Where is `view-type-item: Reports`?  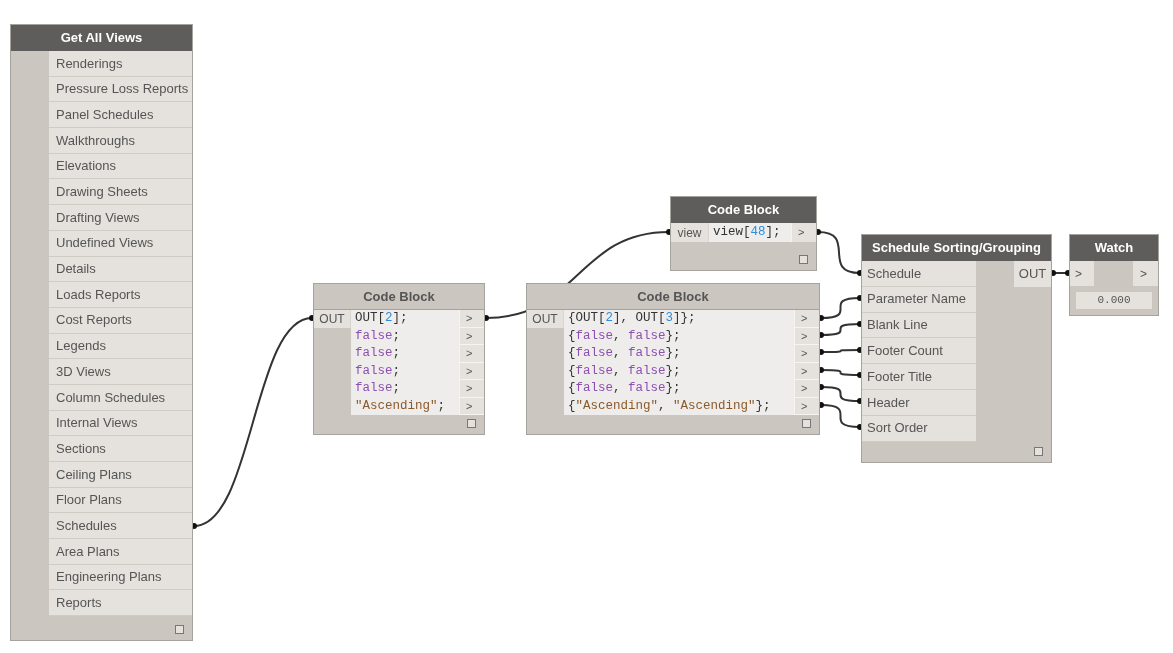 view-type-item: Reports is located at coordinates (120, 603).